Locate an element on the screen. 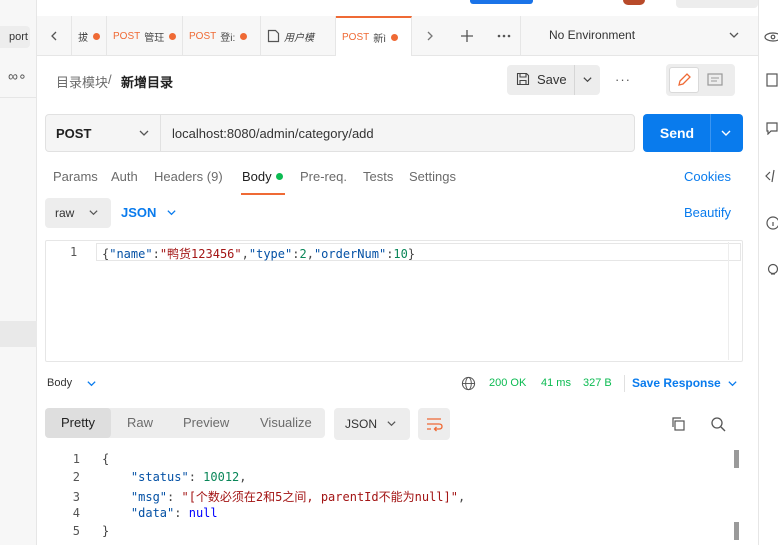  wrap-lines-icon is located at coordinates (435, 425).